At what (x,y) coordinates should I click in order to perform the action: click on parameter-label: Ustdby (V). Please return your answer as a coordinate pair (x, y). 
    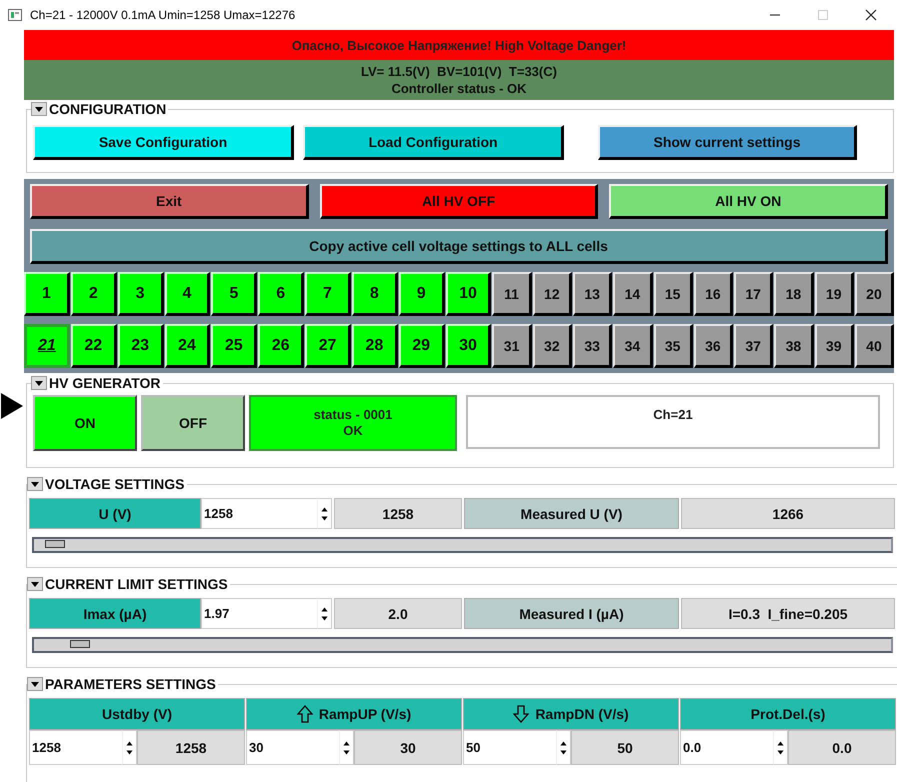
    Looking at the image, I should click on (137, 714).